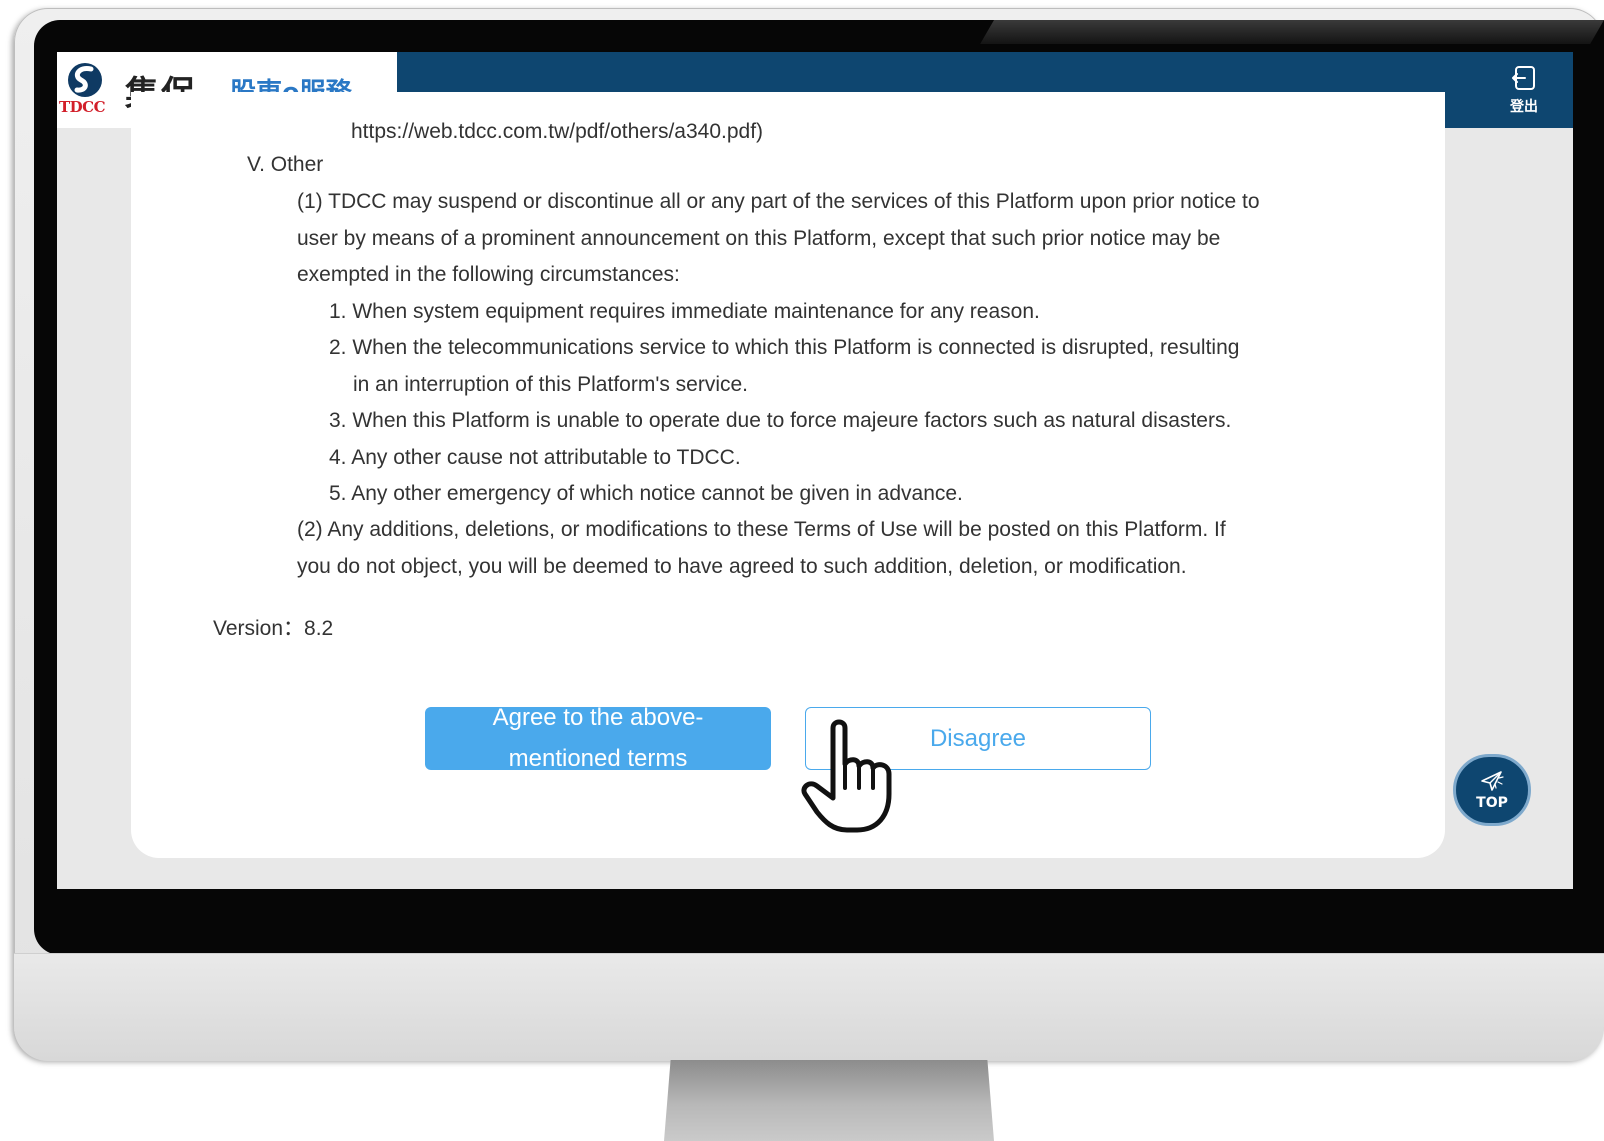  What do you see at coordinates (273, 628) in the screenshot?
I see `version-label: Version：8.2` at bounding box center [273, 628].